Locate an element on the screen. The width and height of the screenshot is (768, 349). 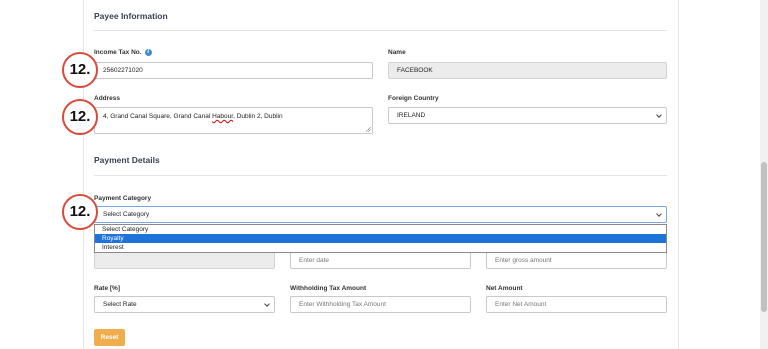
net-amount-input: Enter Net Amount is located at coordinates (576, 304).